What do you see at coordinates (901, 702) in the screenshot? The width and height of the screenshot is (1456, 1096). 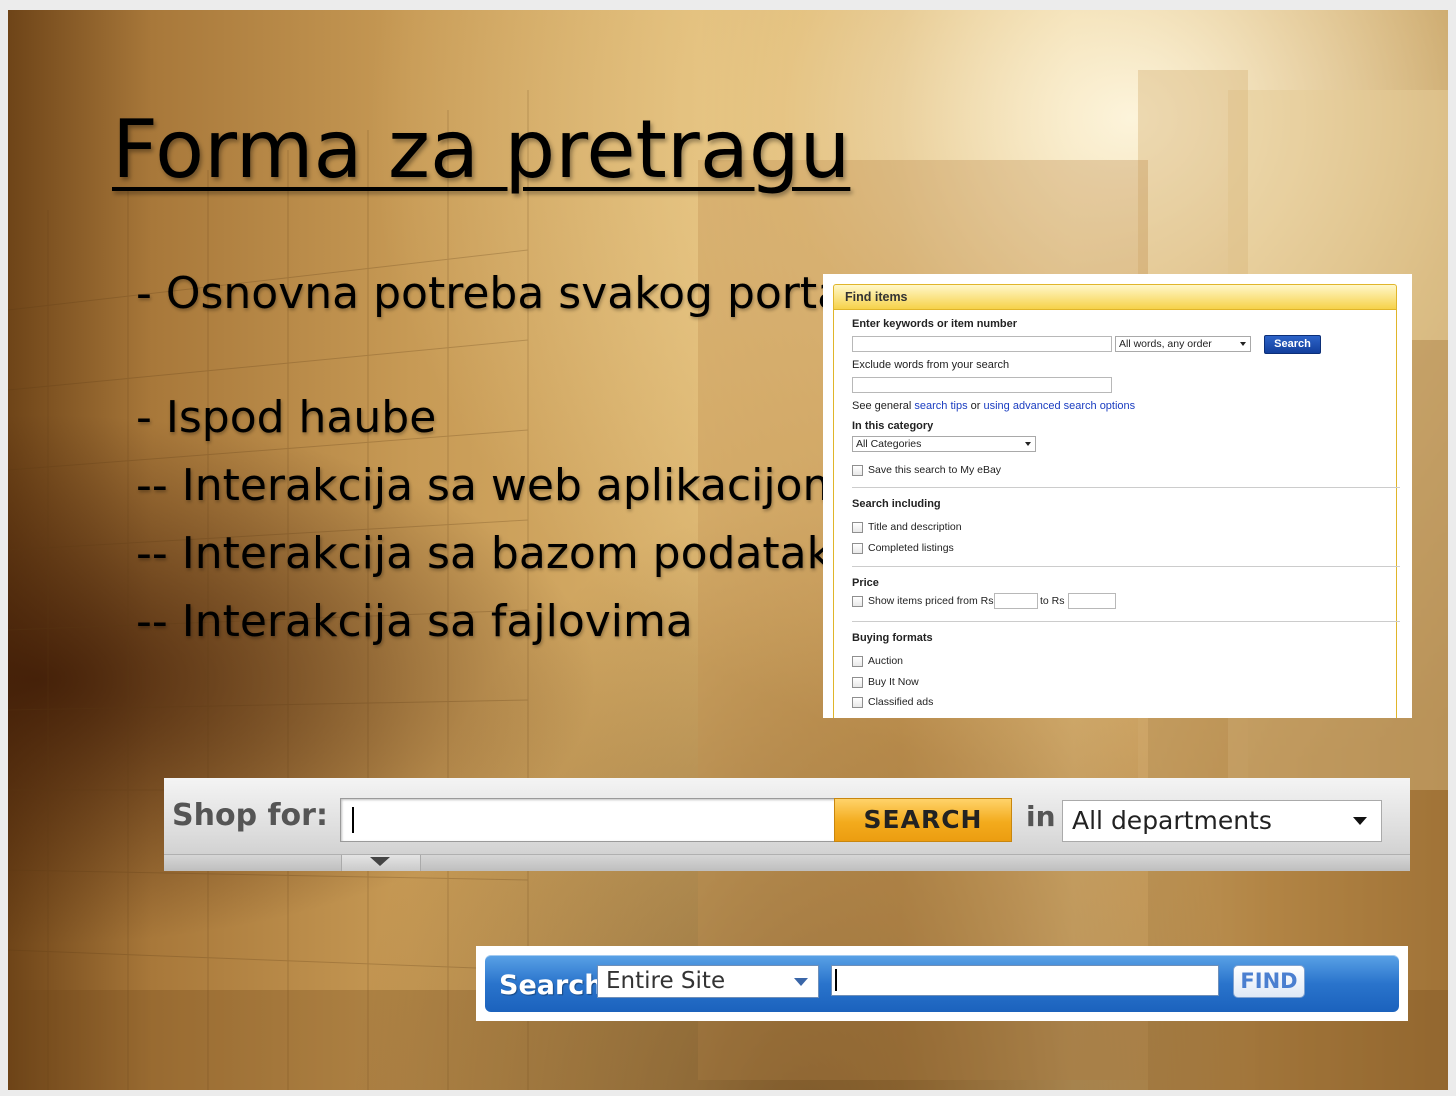 I see `classified-ads-label: Classified ads` at bounding box center [901, 702].